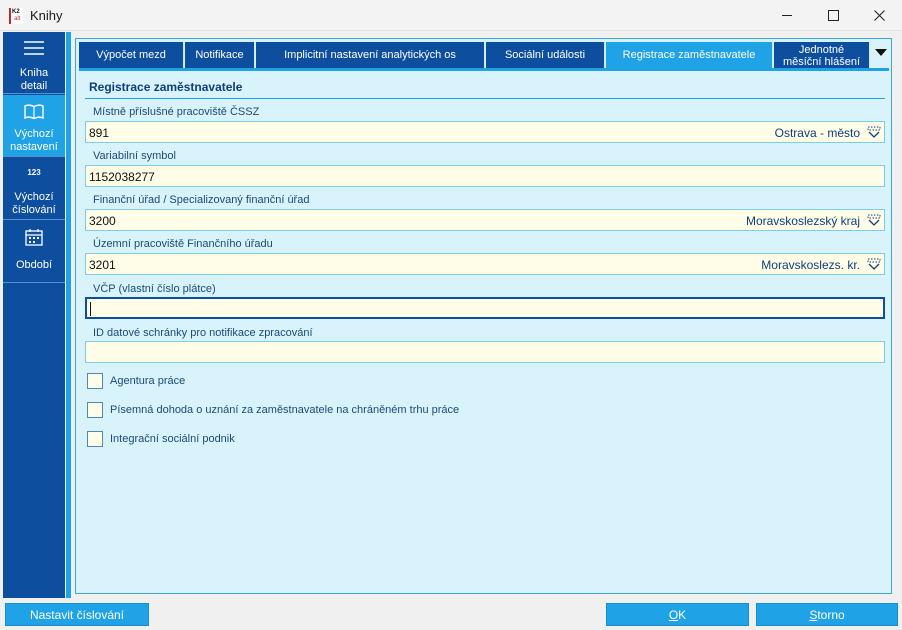 The image size is (902, 630). I want to click on calendar-icon, so click(34, 237).